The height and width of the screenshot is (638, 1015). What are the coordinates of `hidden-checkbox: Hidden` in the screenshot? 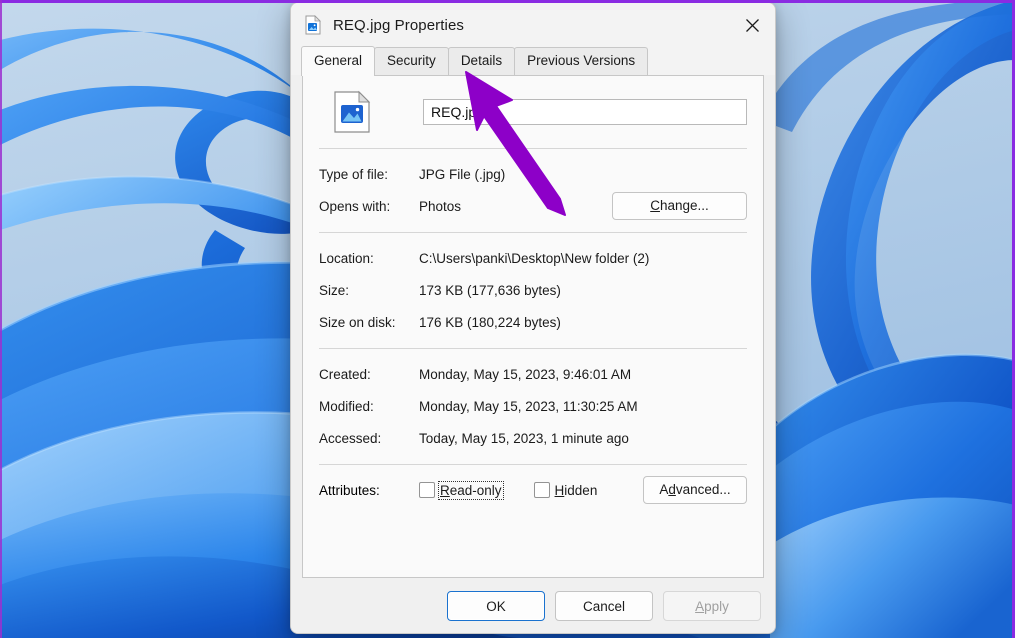 It's located at (565, 490).